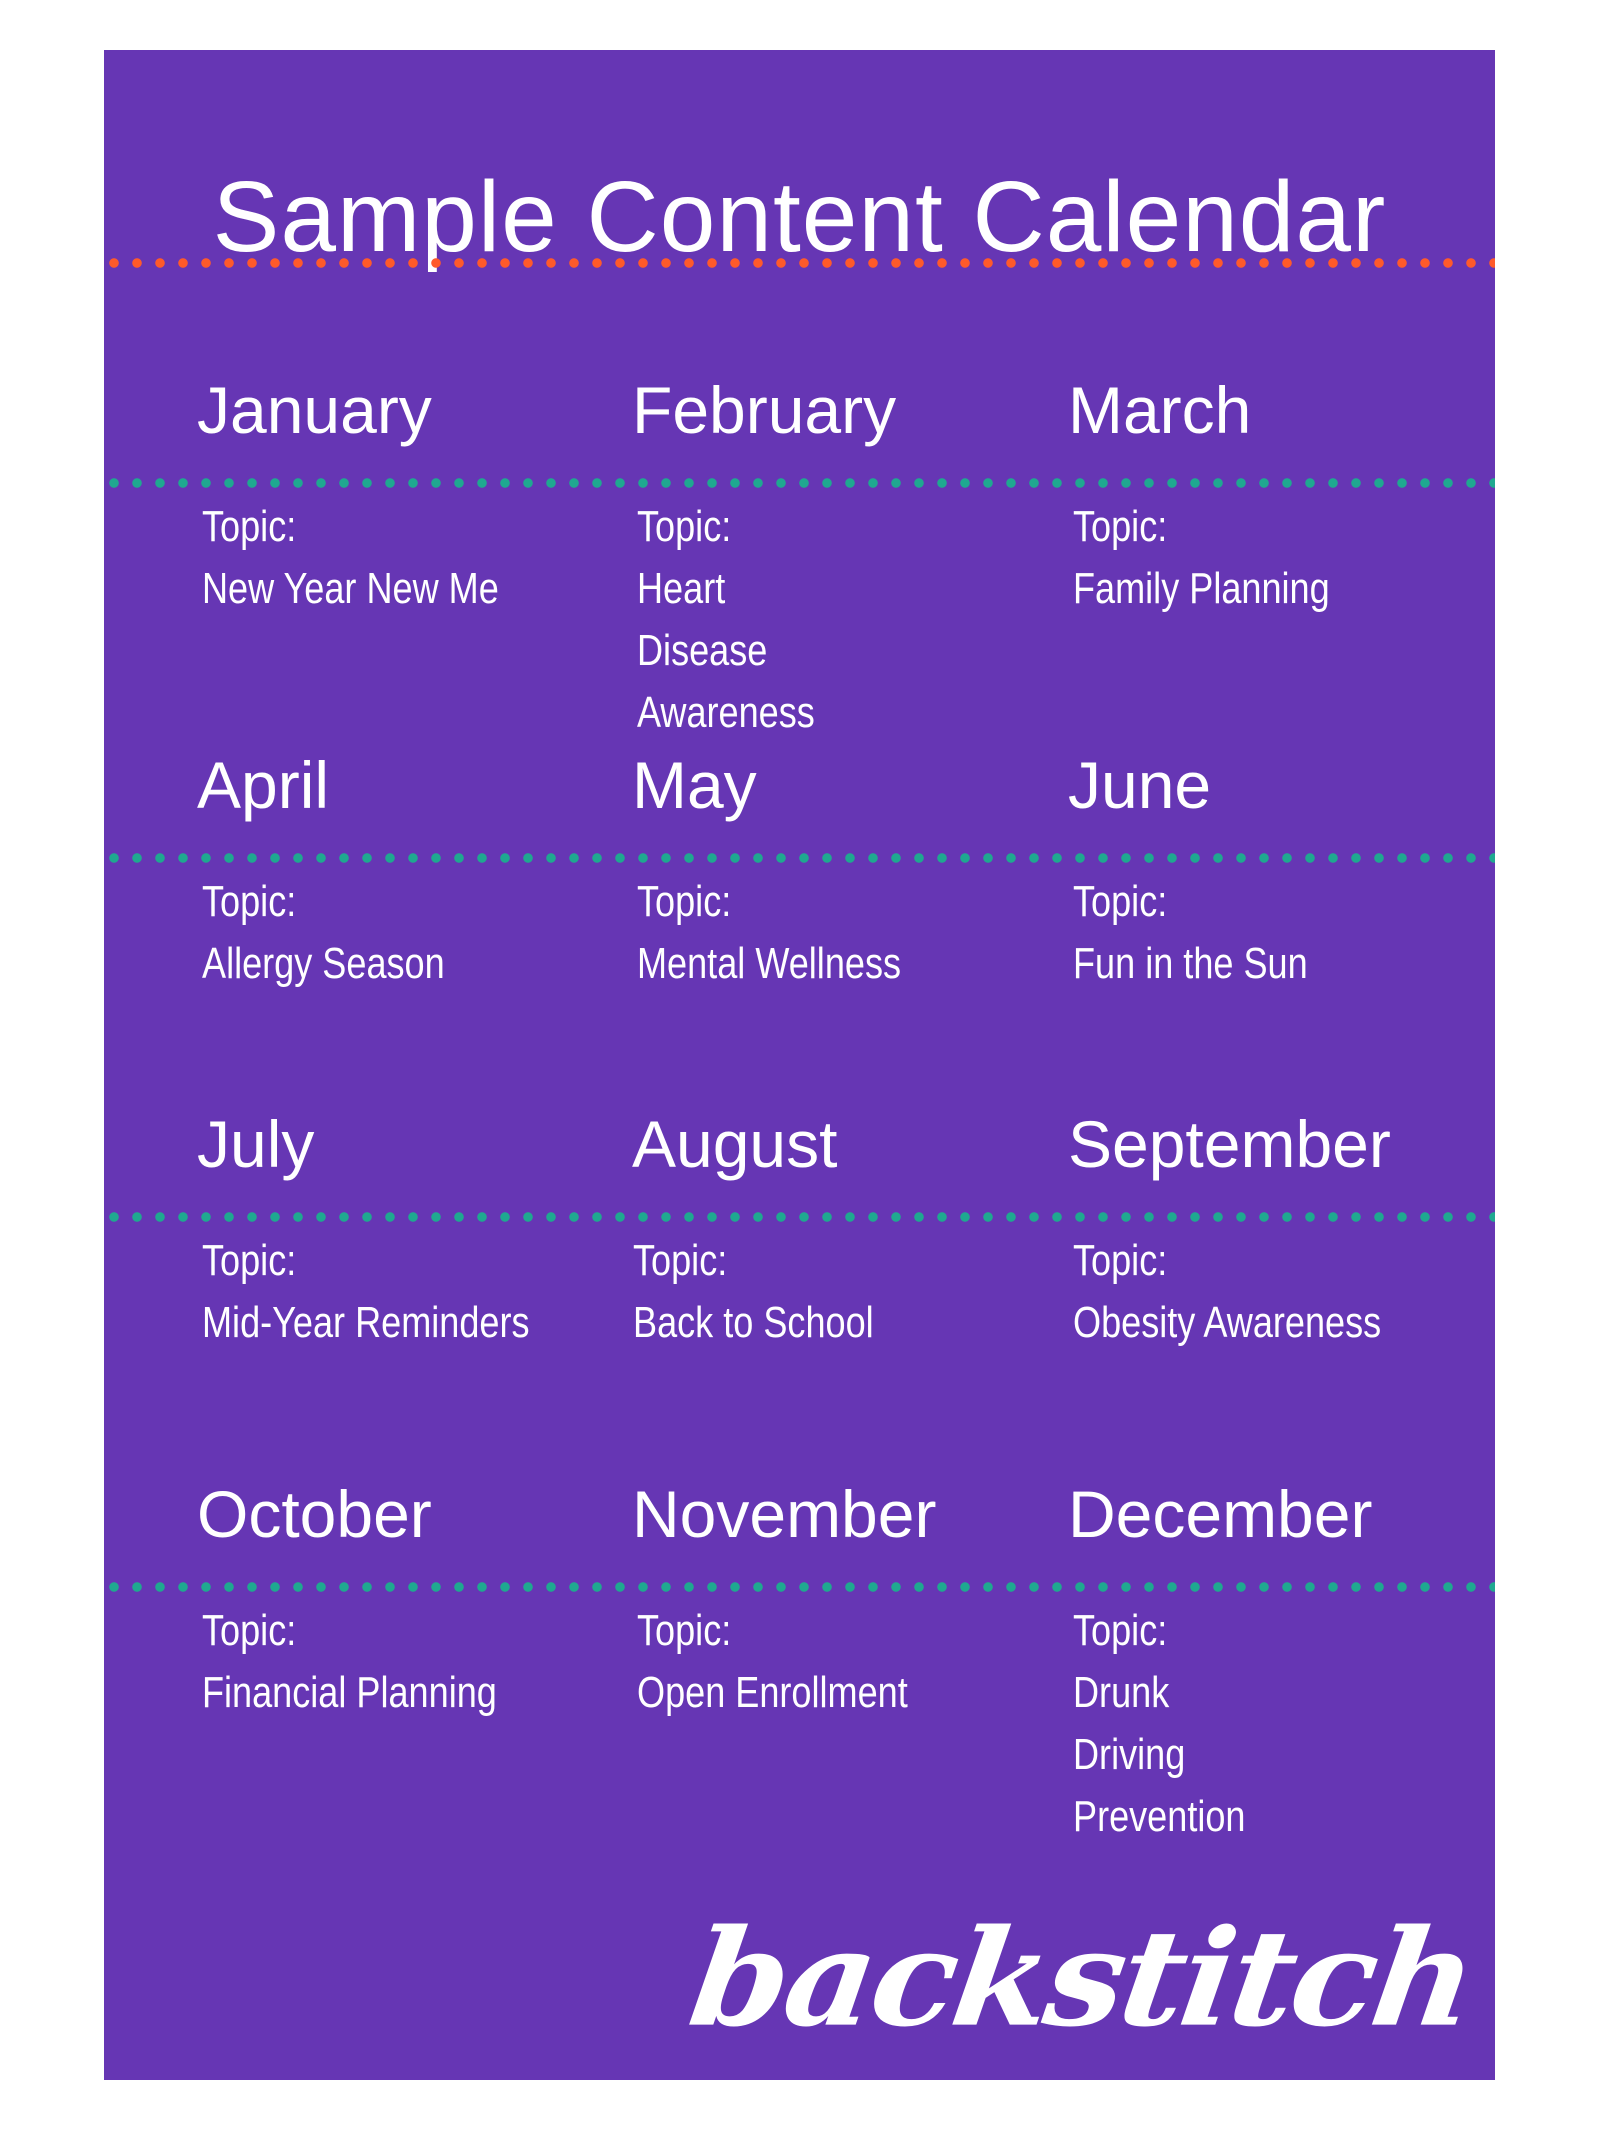  What do you see at coordinates (1201, 588) in the screenshot?
I see `topic-value: Family Planning` at bounding box center [1201, 588].